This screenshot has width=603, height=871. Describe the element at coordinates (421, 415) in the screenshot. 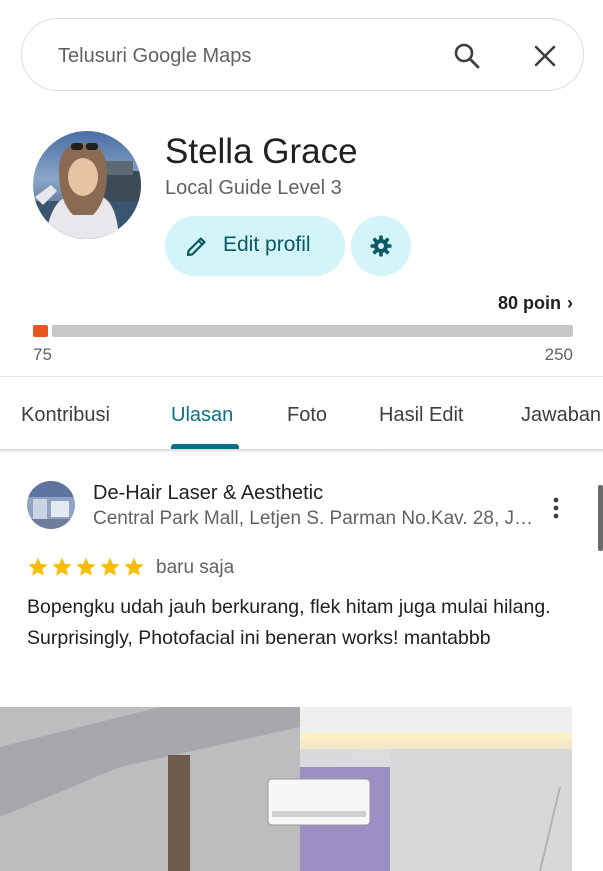

I see `tab-hasil-edit: Hasil Edit` at that location.